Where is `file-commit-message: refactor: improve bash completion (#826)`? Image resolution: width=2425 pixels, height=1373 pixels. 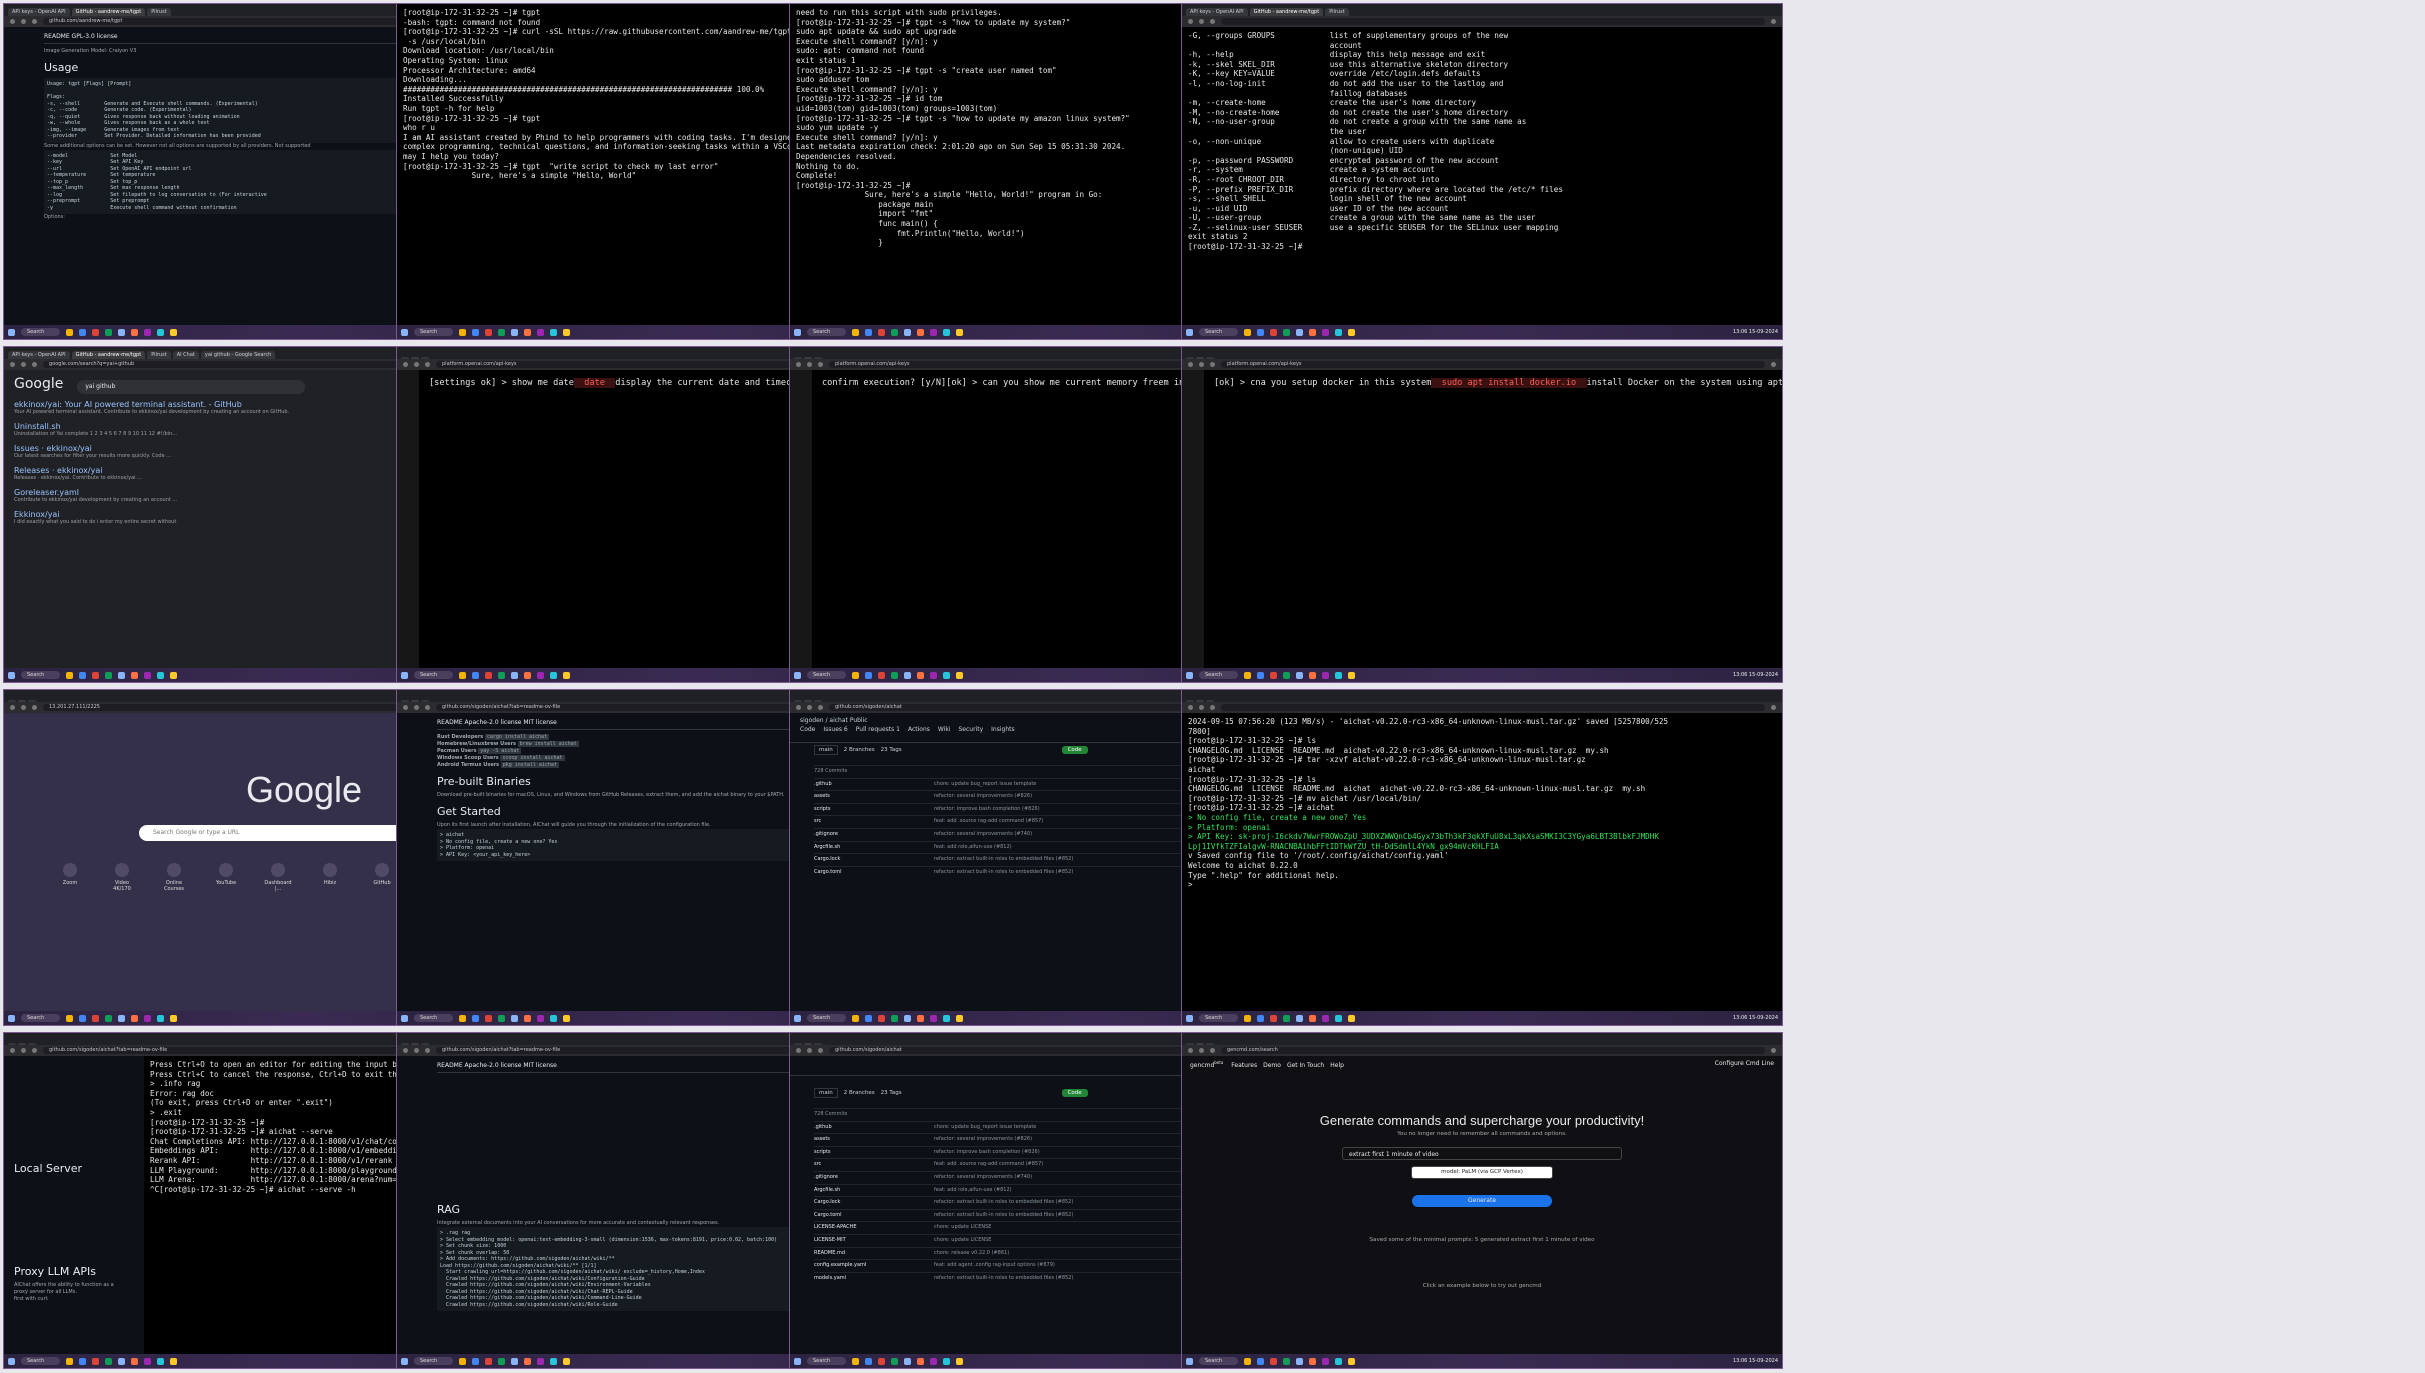
file-commit-message: refactor: improve bash completion (#826) is located at coordinates (1064, 1153).